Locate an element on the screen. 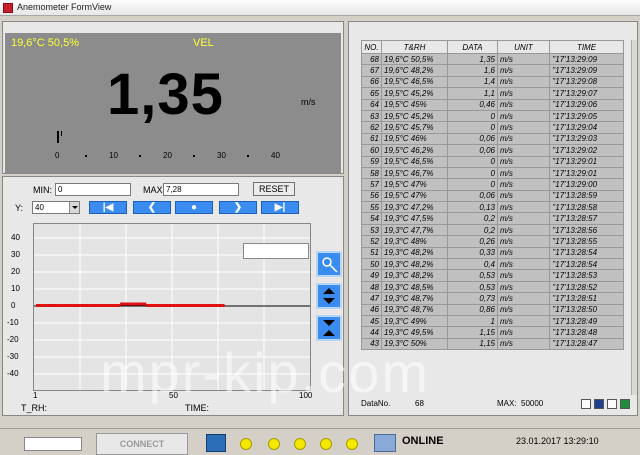 This screenshot has width=640, height=455. cell-data: 1,4 is located at coordinates (472, 82).